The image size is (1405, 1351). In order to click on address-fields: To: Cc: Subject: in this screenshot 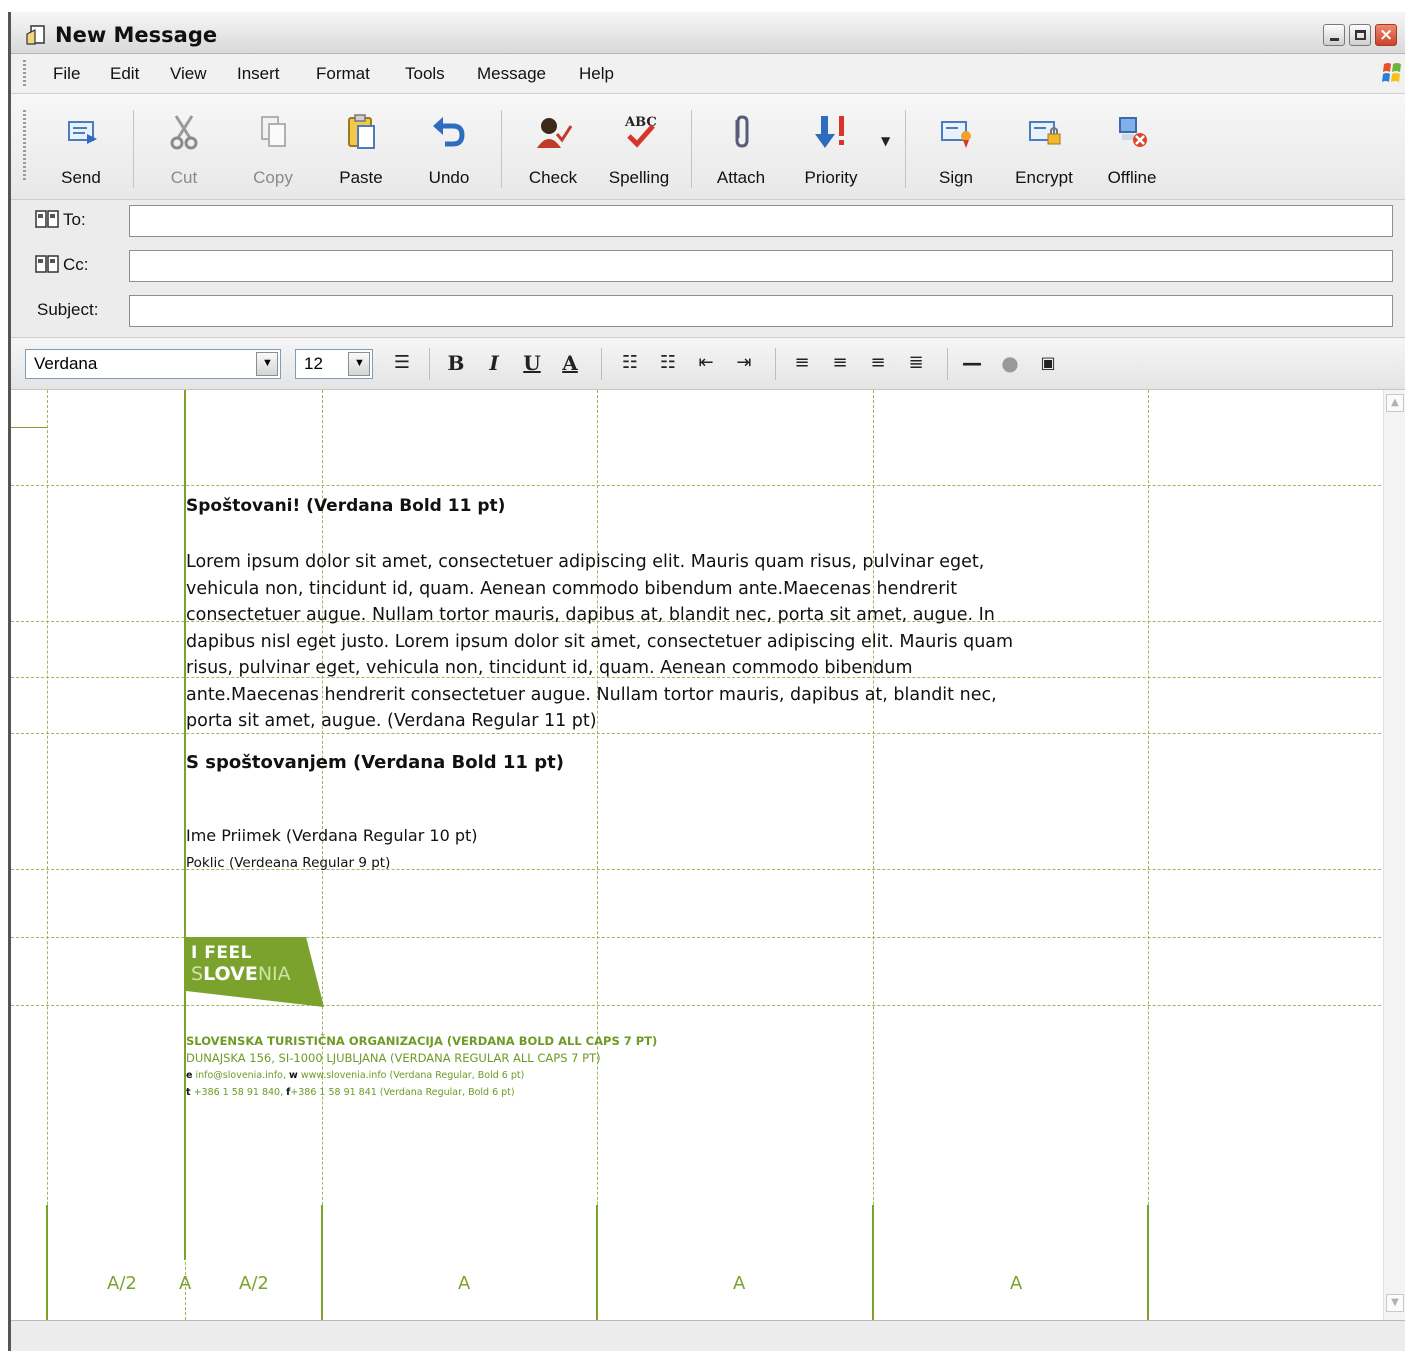, I will do `click(708, 269)`.